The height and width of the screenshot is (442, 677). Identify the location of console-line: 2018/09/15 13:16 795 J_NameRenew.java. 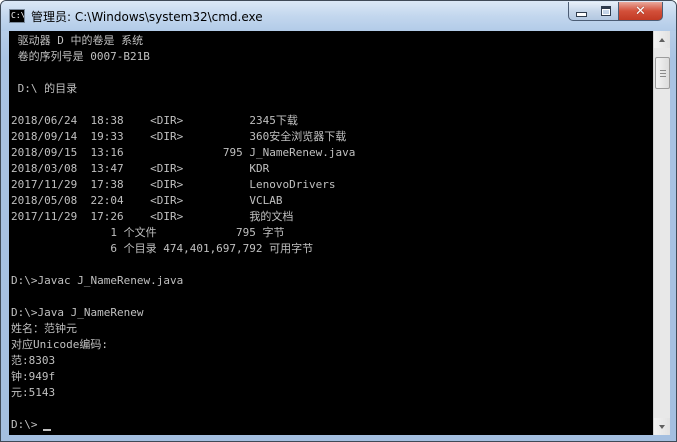
(183, 152).